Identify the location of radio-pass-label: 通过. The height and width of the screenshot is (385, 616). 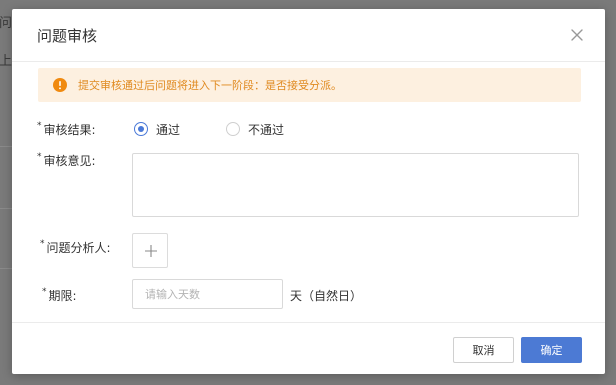
(168, 130).